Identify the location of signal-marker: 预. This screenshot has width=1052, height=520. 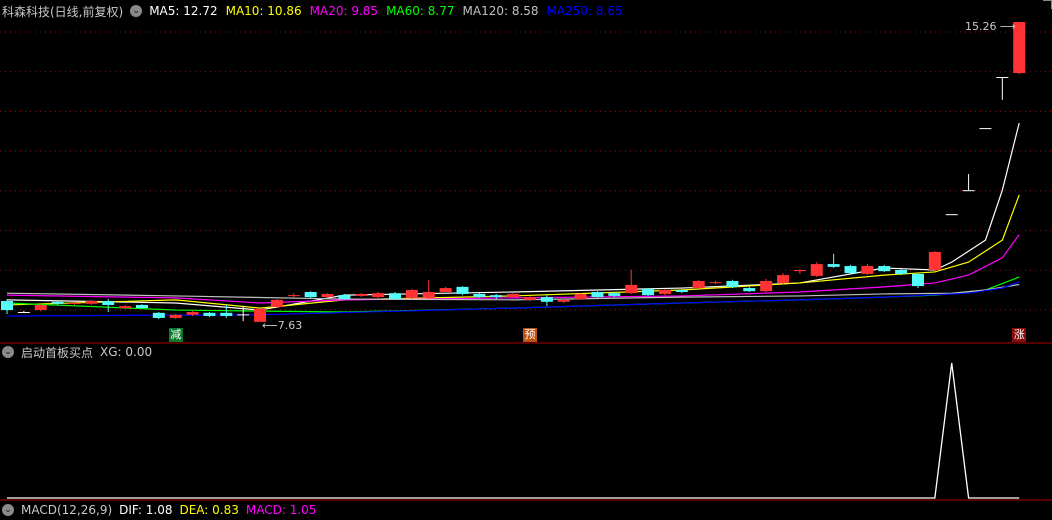
(529, 335).